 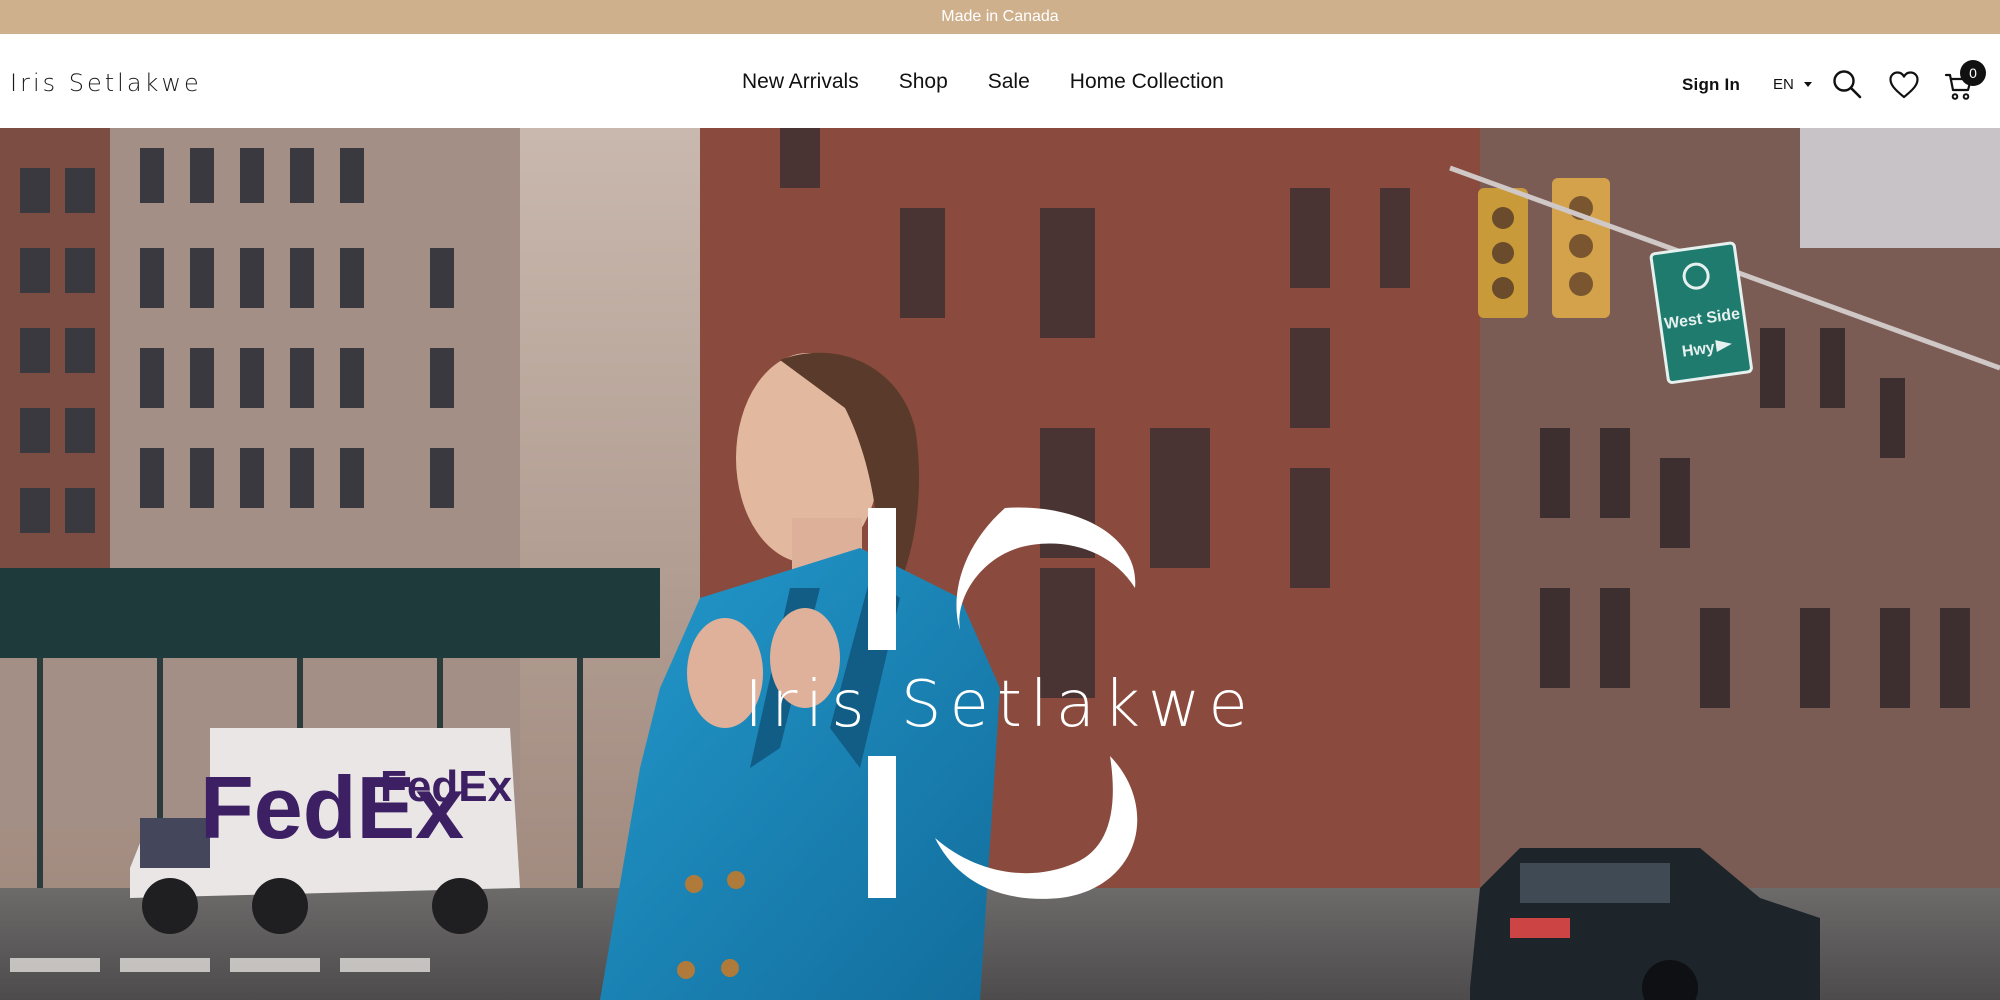 I want to click on nav-item-shop: Shop, so click(x=923, y=81).